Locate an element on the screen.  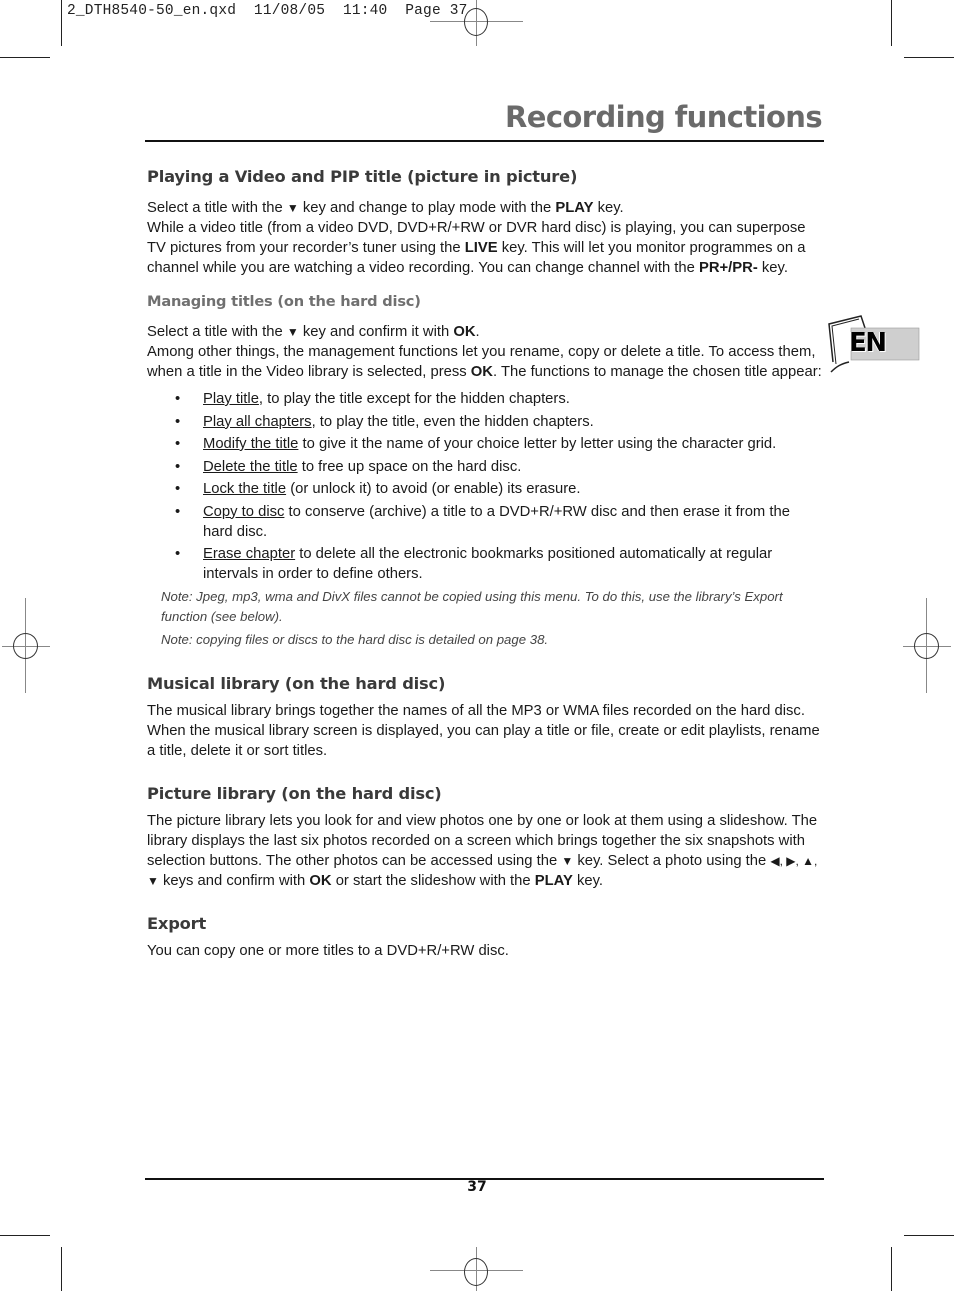
language-tab: EN is located at coordinates (875, 345).